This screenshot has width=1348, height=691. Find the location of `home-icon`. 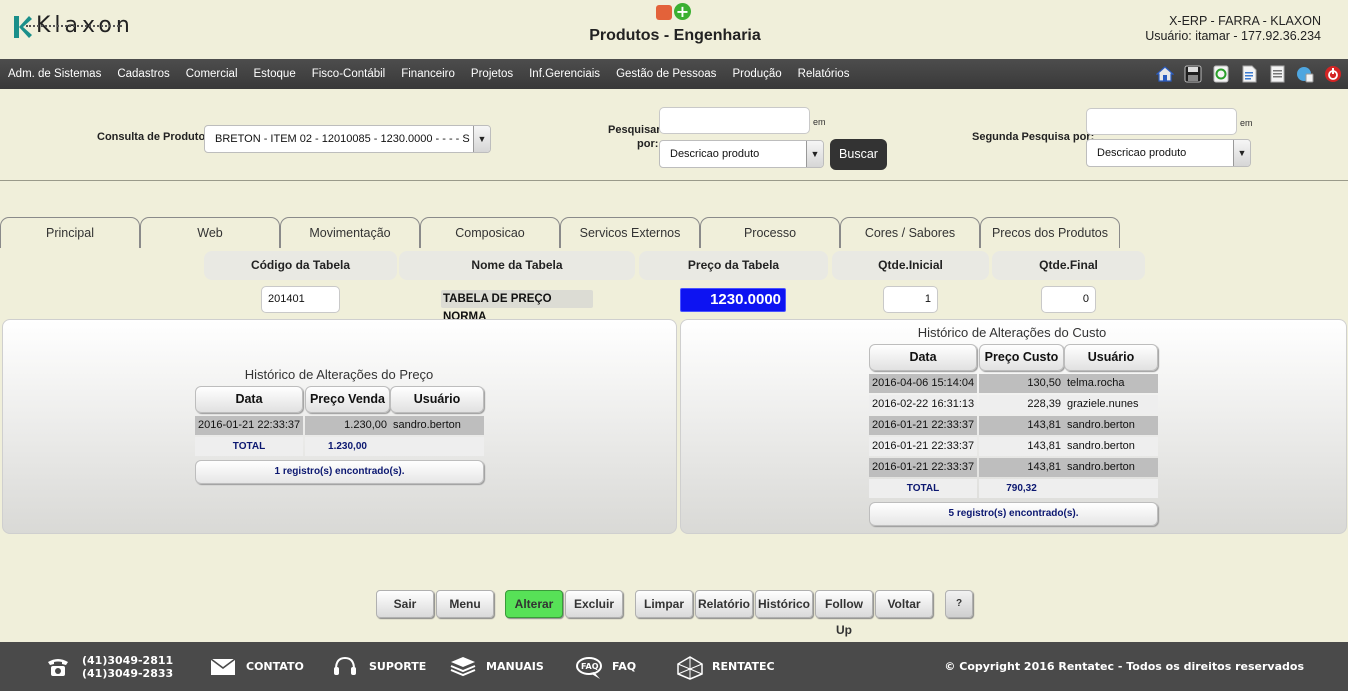

home-icon is located at coordinates (1165, 74).